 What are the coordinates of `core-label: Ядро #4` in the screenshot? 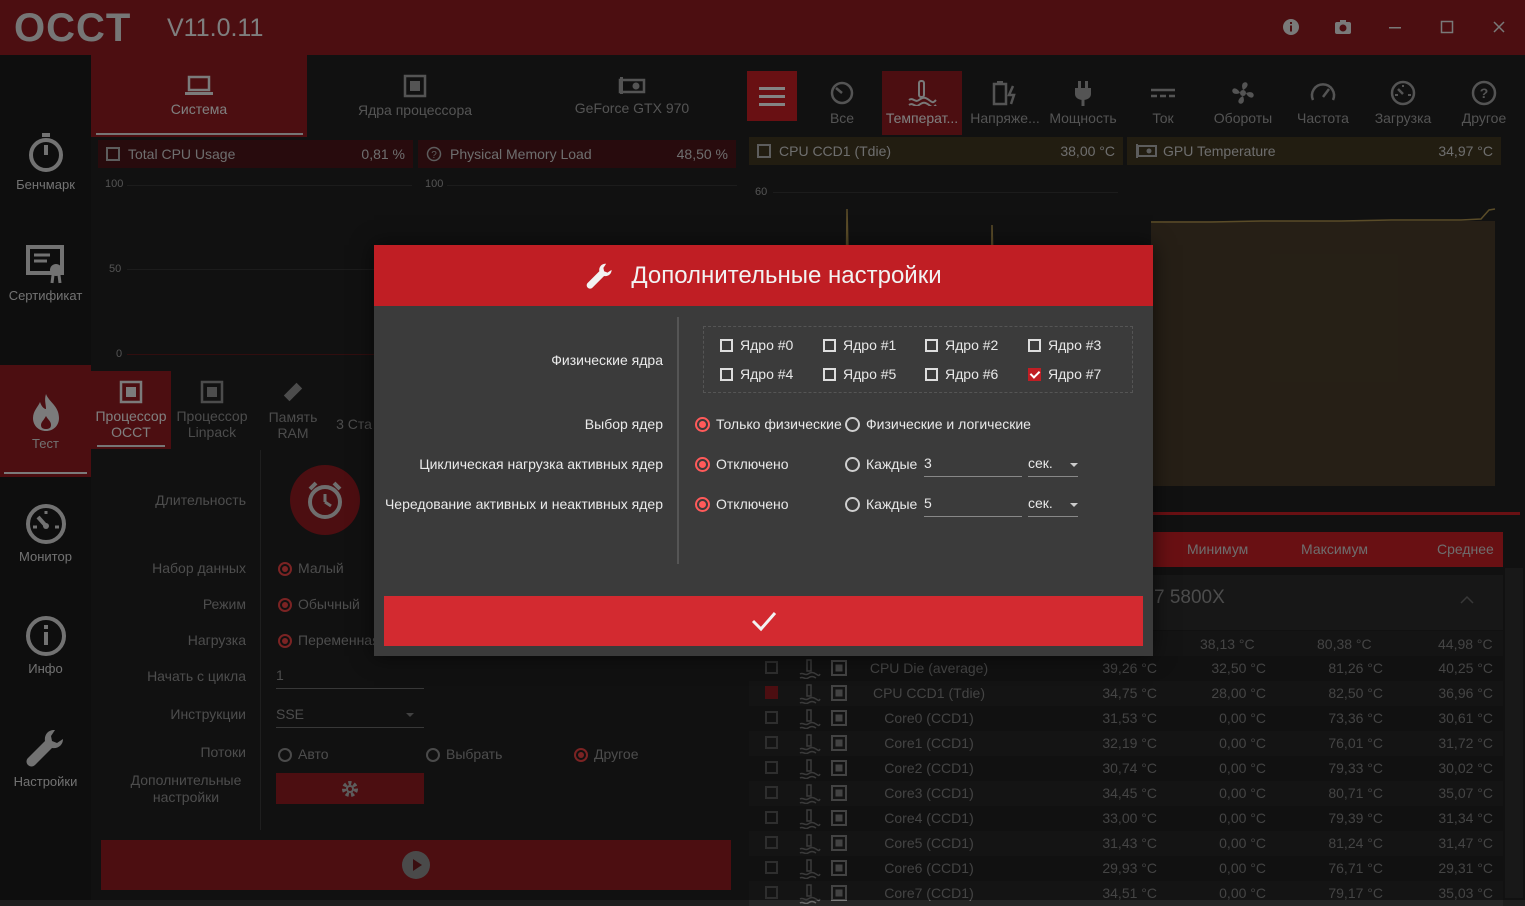 It's located at (767, 374).